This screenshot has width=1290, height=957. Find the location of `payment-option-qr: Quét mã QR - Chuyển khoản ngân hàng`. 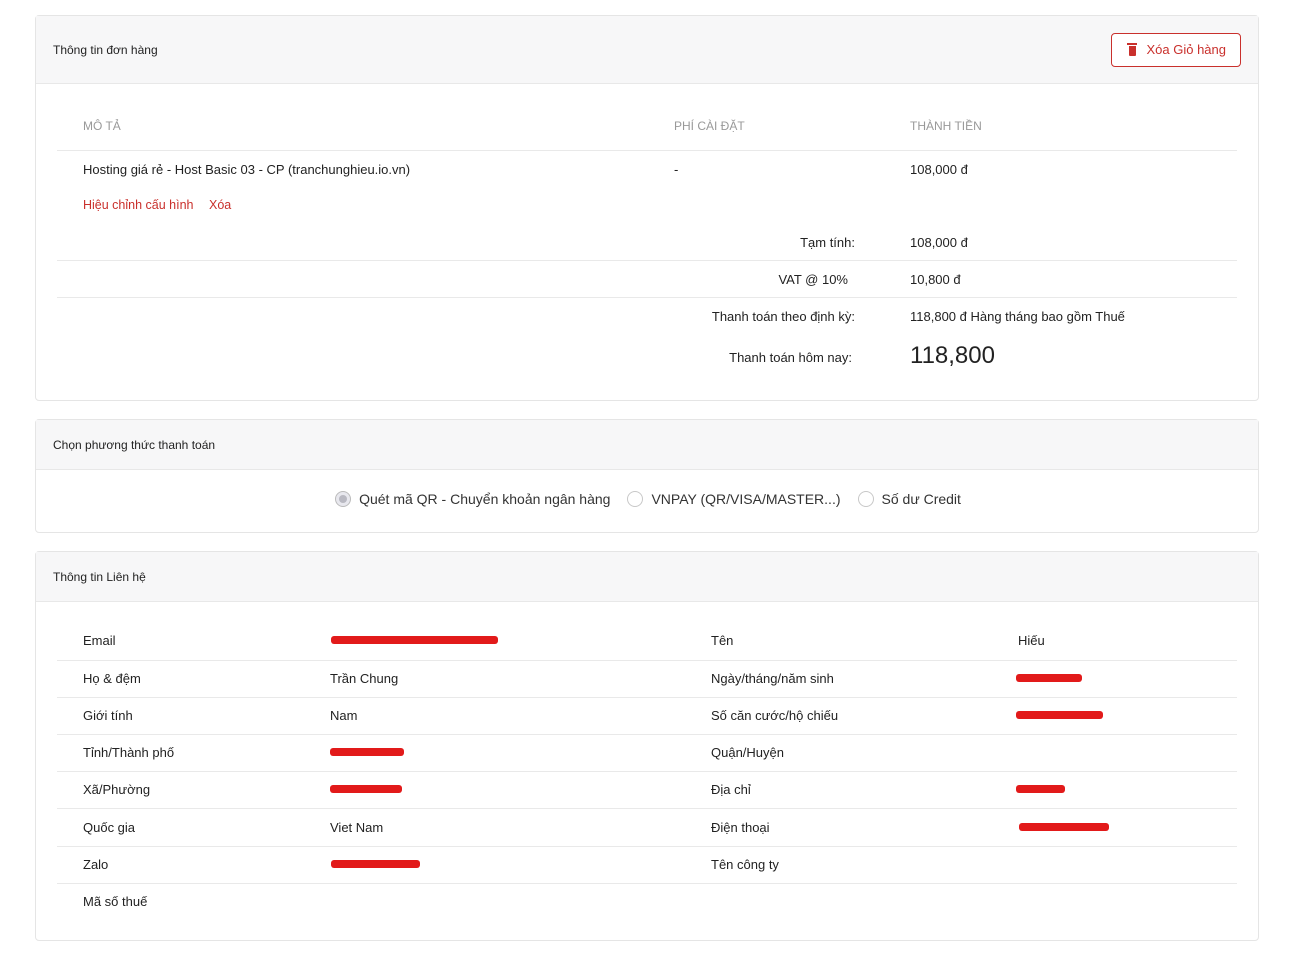

payment-option-qr: Quét mã QR - Chuyển khoản ngân hàng is located at coordinates (472, 499).